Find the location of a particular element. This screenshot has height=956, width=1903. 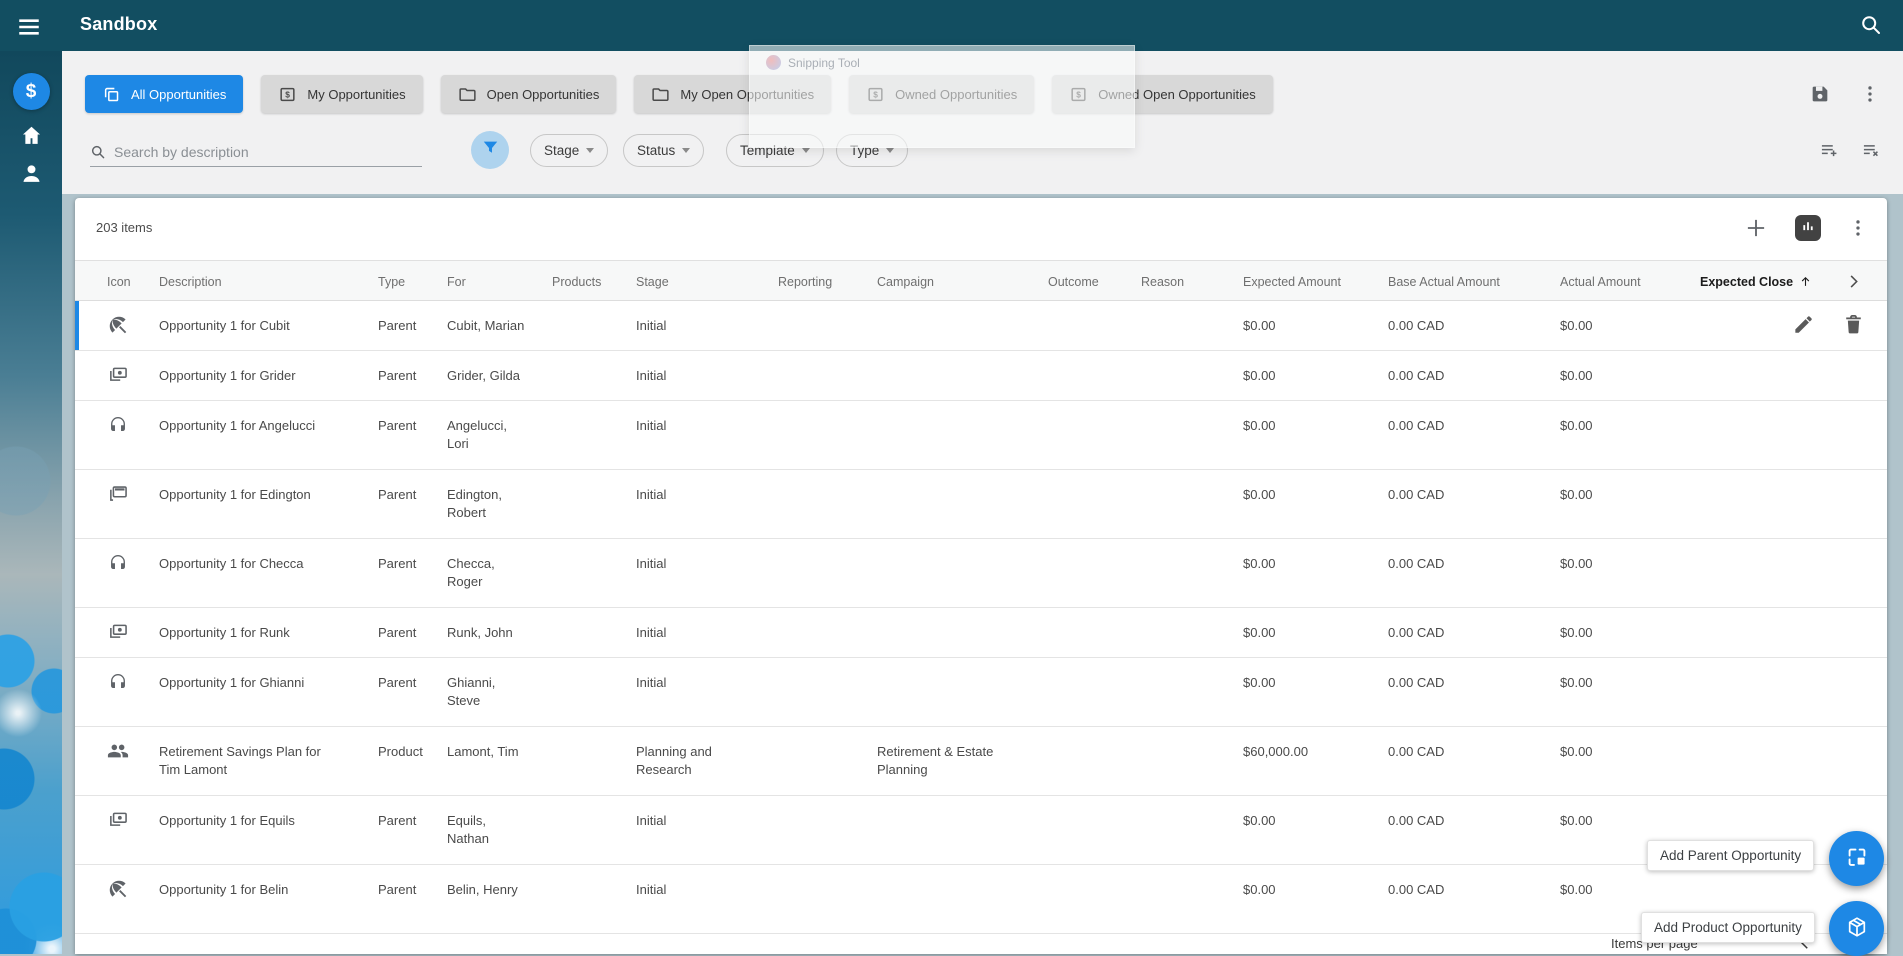

toolbar-kebab-icon is located at coordinates (1870, 94).